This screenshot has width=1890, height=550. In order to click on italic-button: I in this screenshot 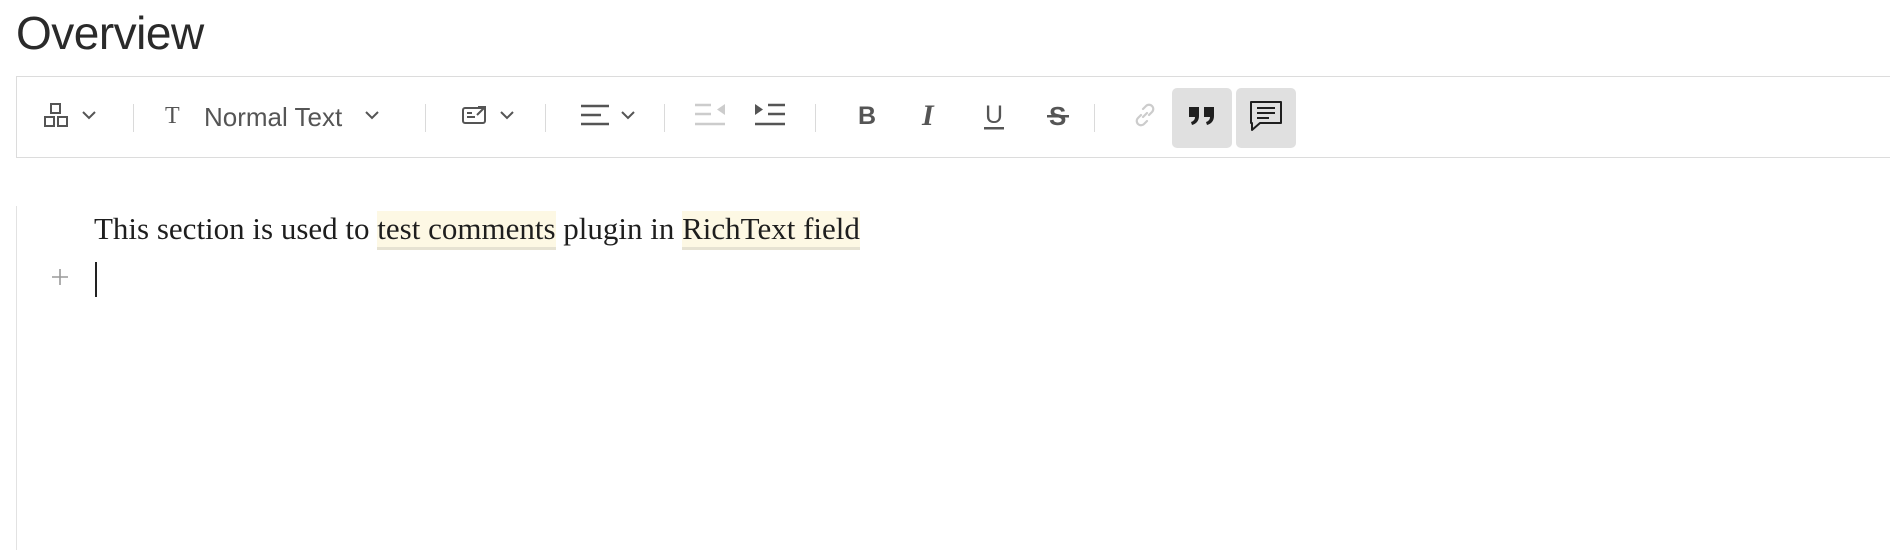, I will do `click(930, 117)`.